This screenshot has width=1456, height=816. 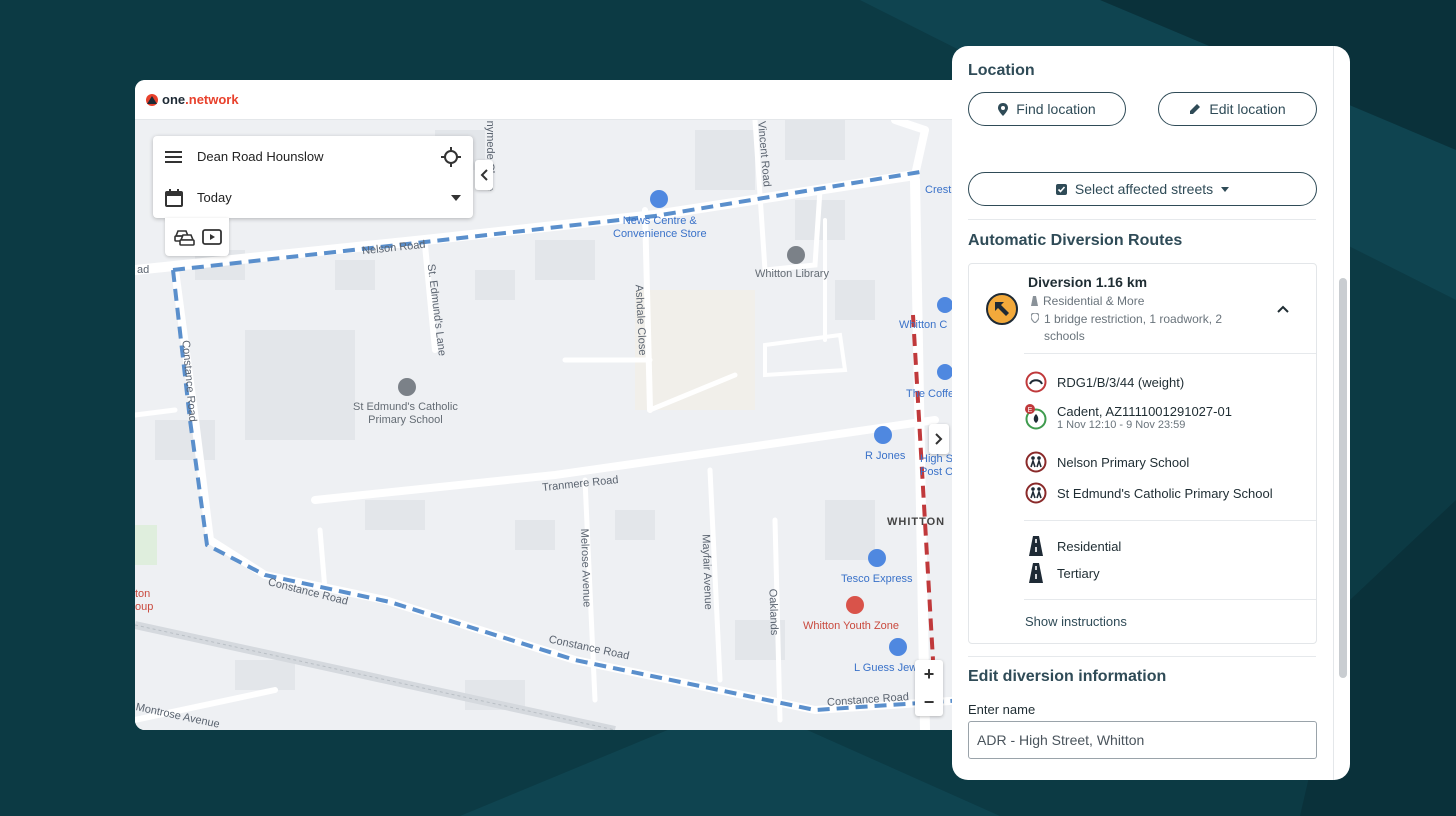 I want to click on restriction-item-st-edmunds-school-label: St Edmund's Catholic Primary School, so click(x=1165, y=493).